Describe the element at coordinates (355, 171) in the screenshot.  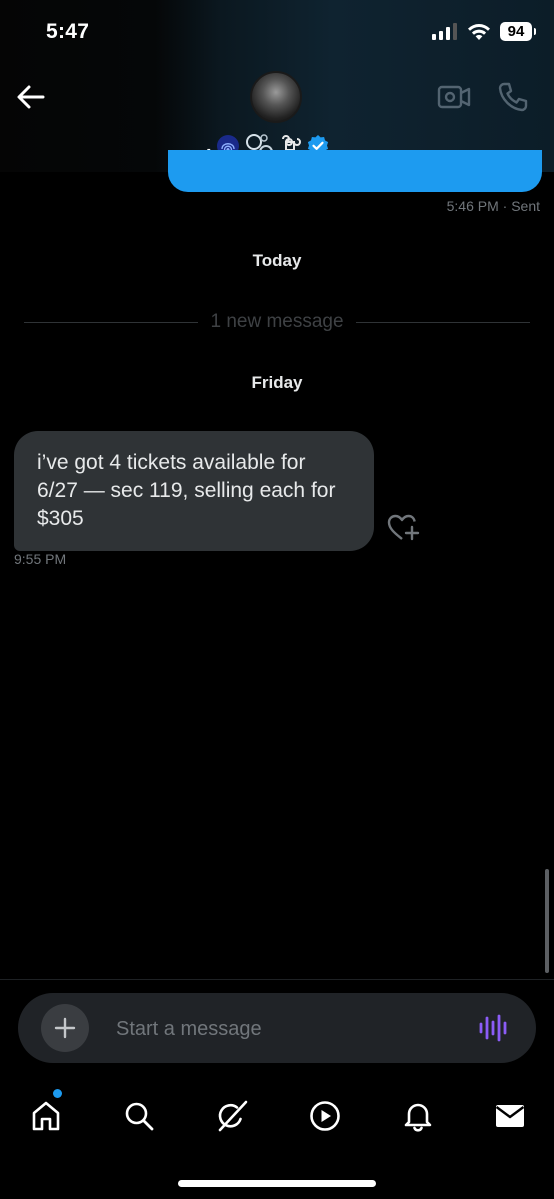
I see `sent-message-bubble` at that location.